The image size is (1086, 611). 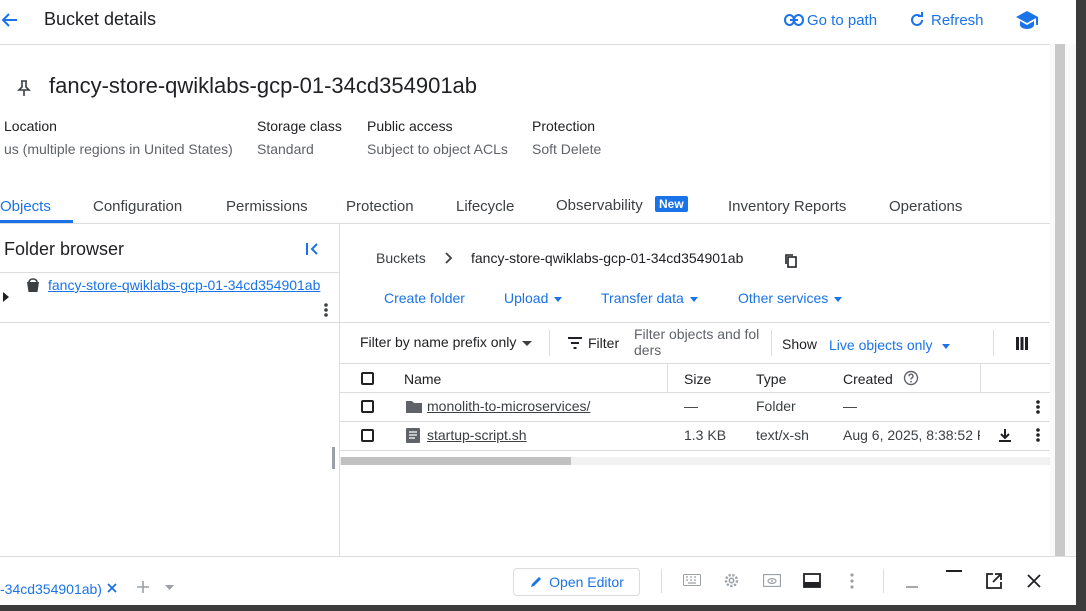 I want to click on tab-observability: Observability, so click(x=599, y=205).